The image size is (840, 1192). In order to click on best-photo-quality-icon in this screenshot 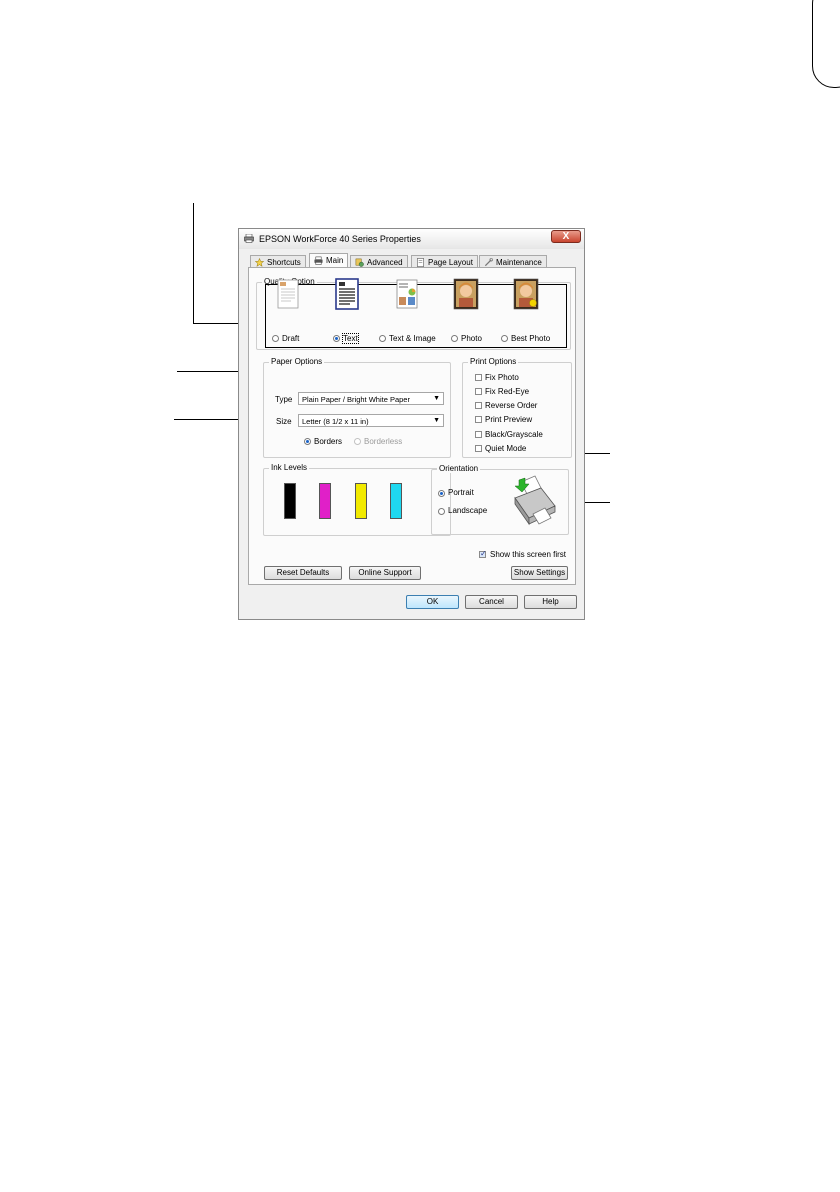, I will do `click(526, 294)`.